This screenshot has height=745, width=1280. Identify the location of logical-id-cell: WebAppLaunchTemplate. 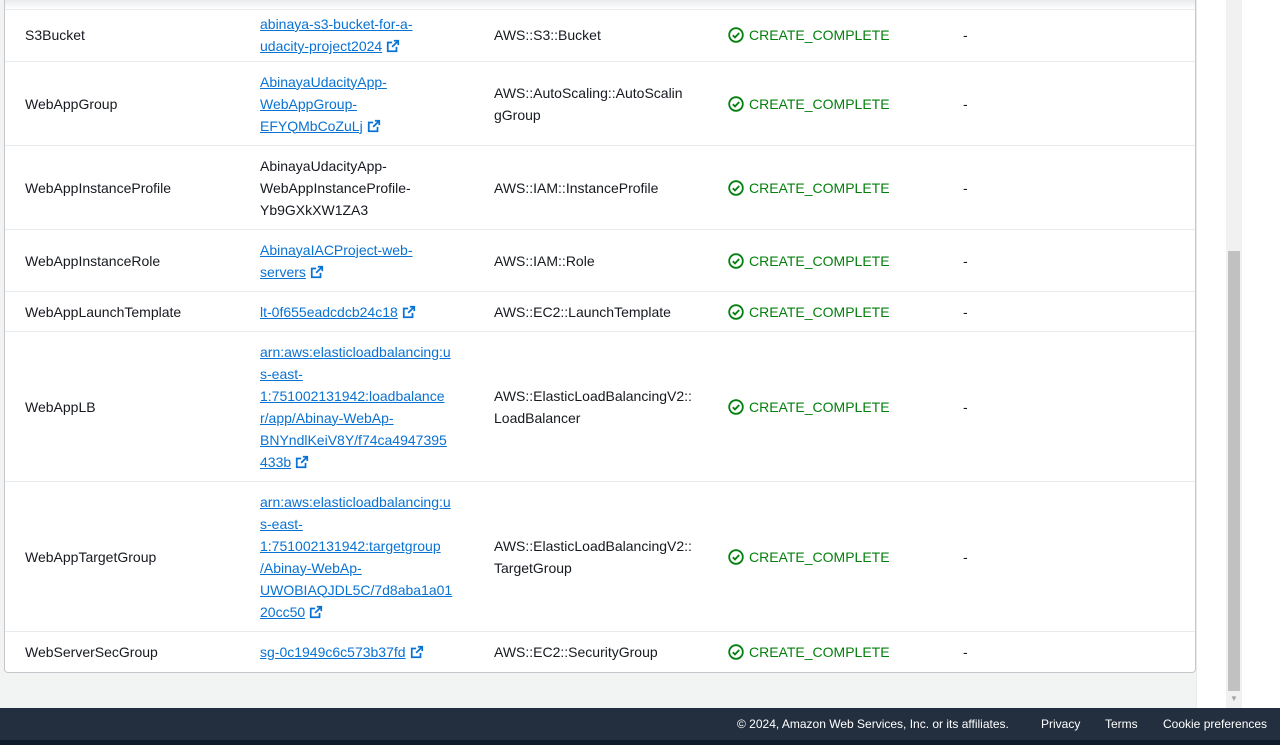
(135, 311).